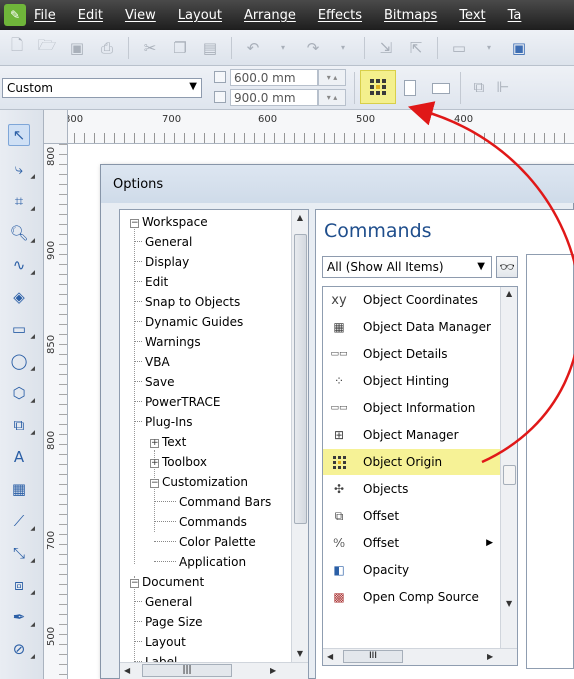 The image size is (574, 679). I want to click on scrollbar-thumb: |||, so click(187, 670).